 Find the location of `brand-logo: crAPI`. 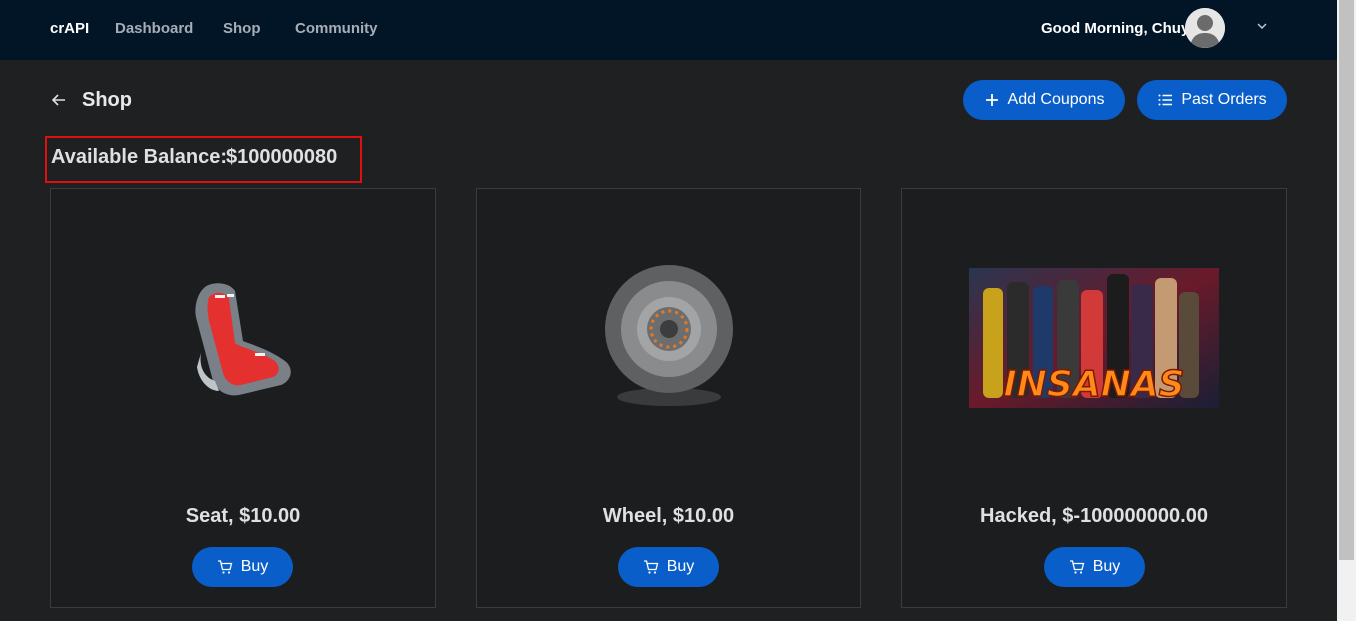

brand-logo: crAPI is located at coordinates (69, 28).